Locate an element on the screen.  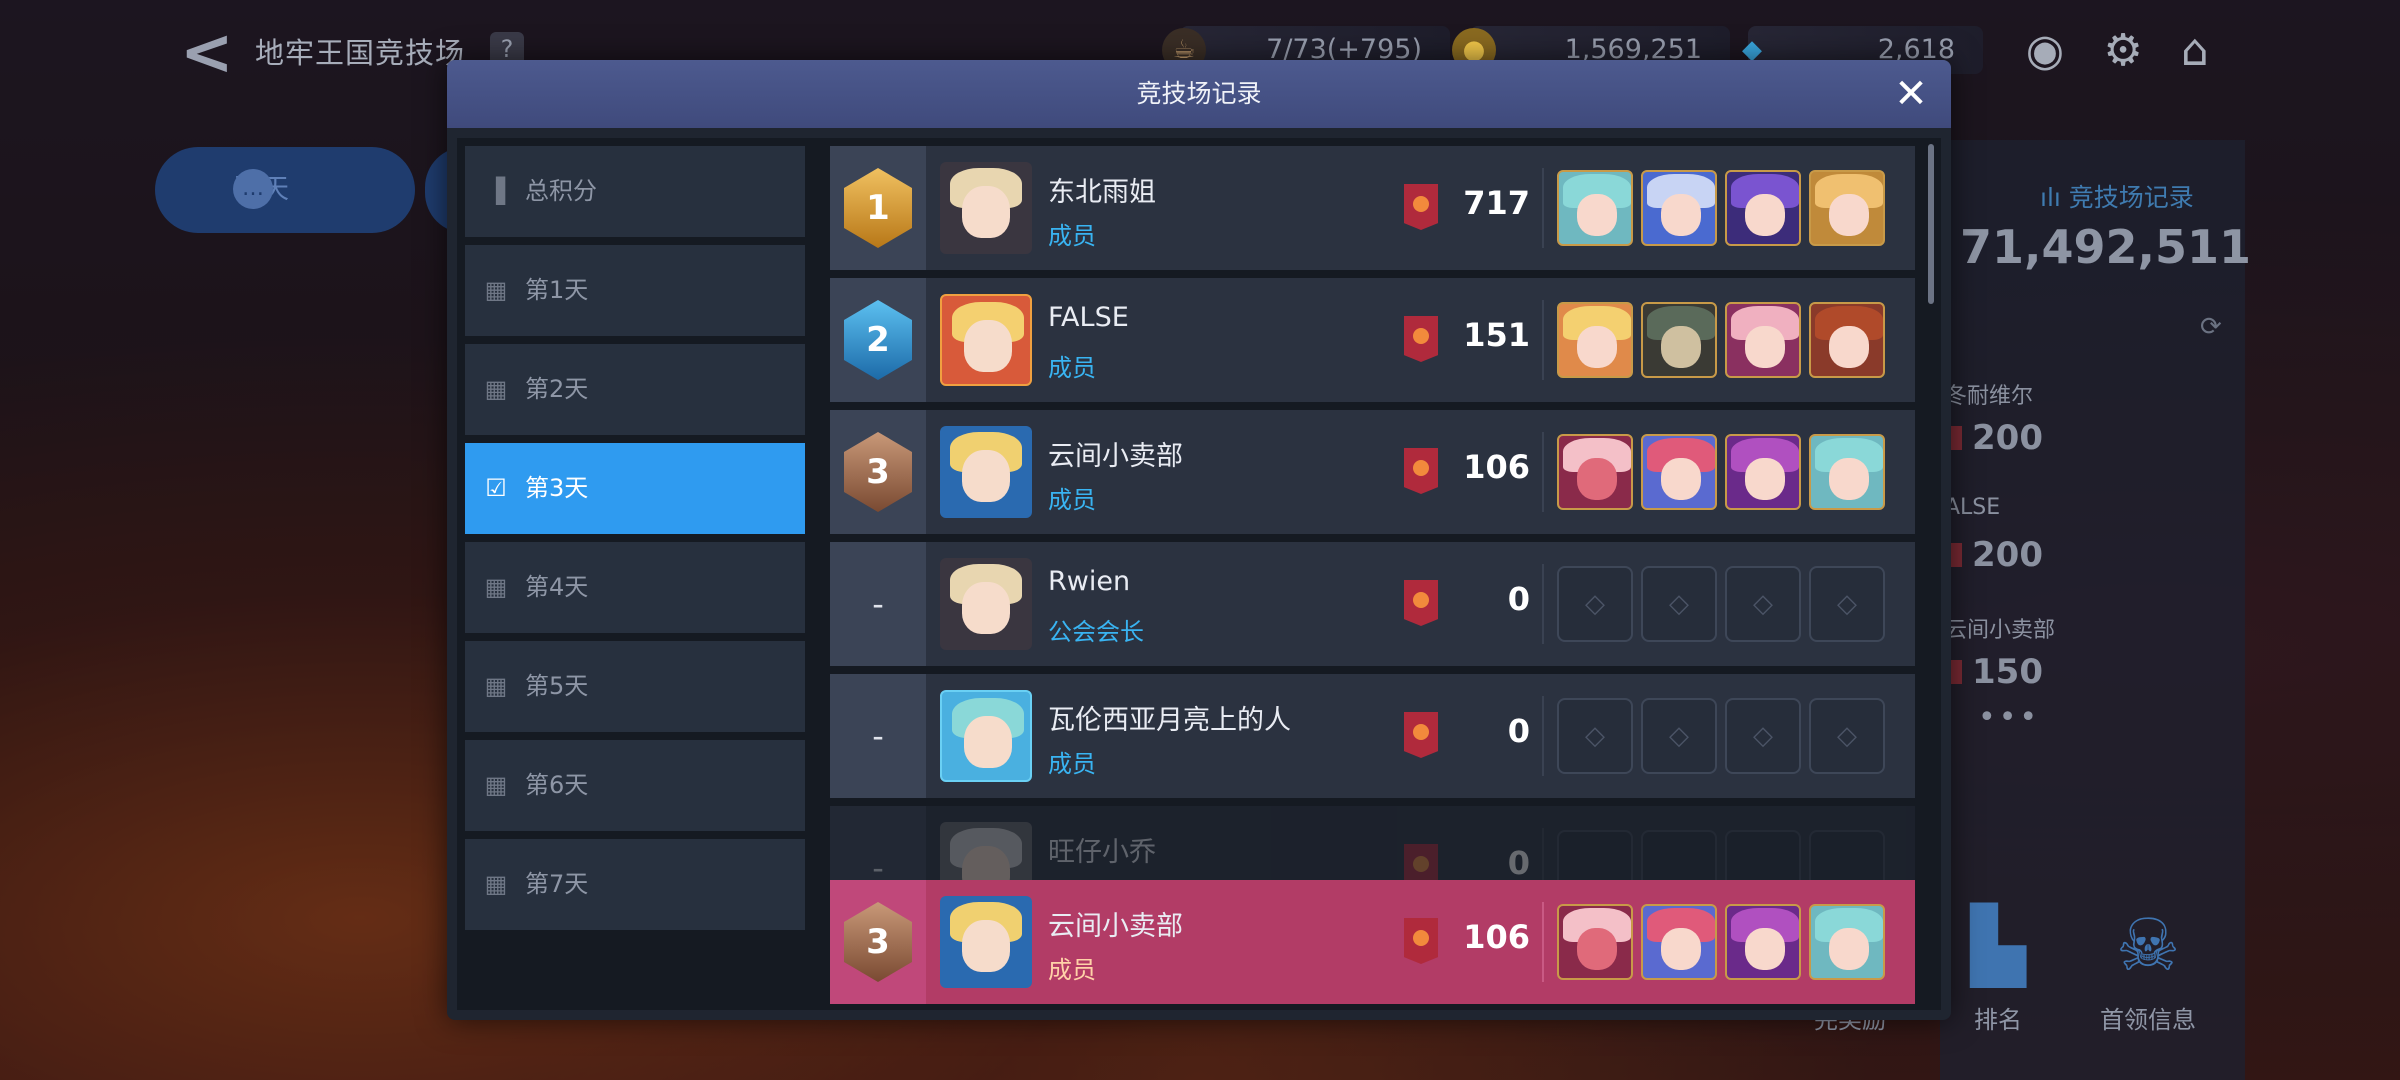
member-row: 1 东北雨姐 成员 717 is located at coordinates (1372, 208).